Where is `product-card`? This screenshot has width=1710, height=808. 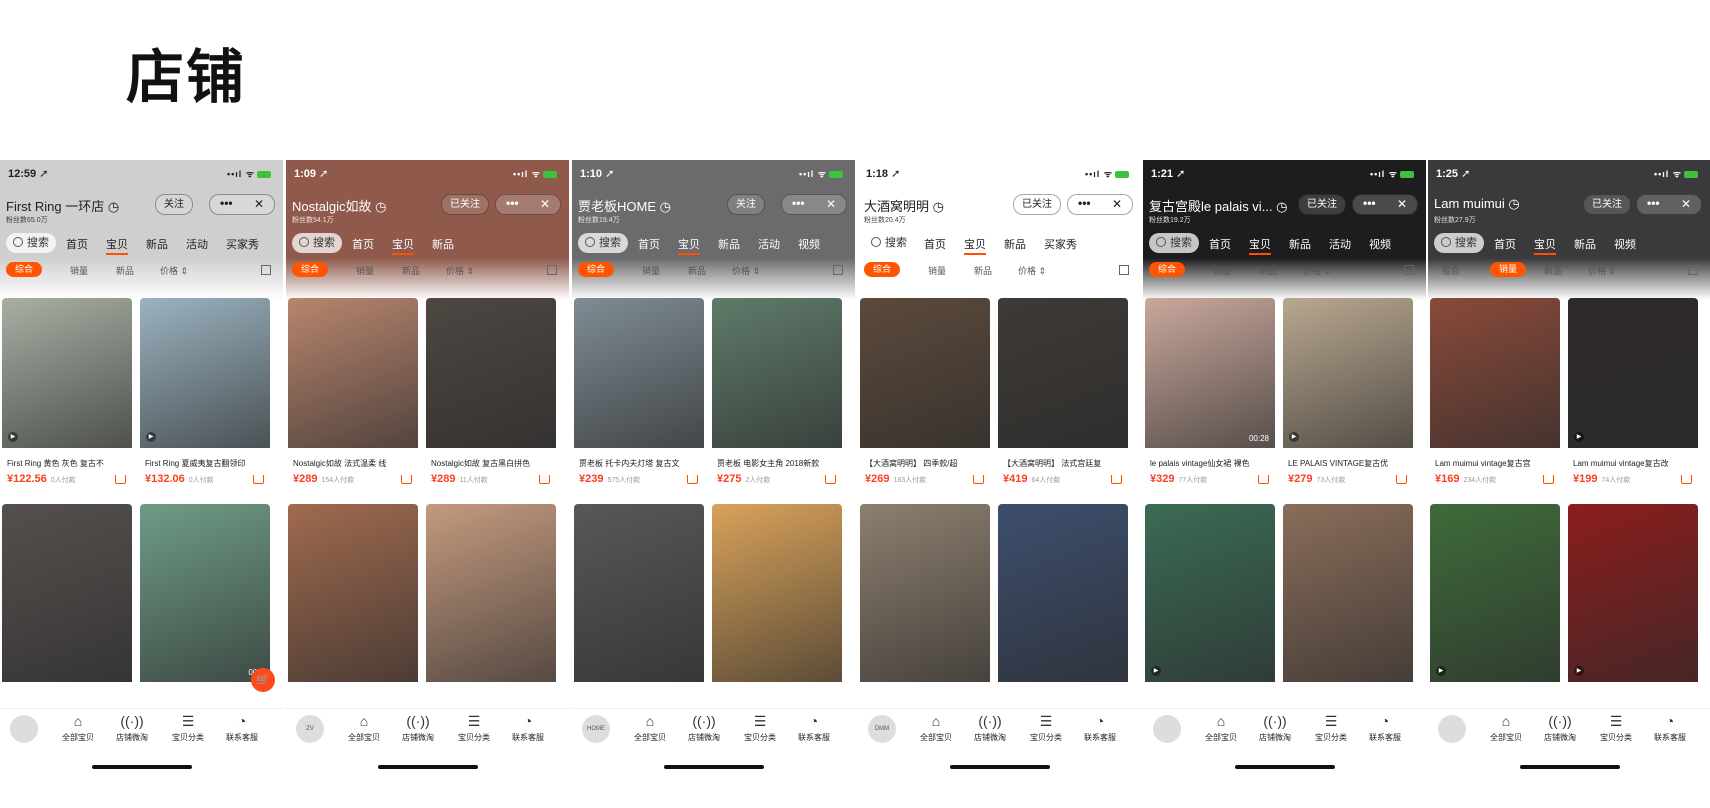
product-card is located at coordinates (1063, 596).